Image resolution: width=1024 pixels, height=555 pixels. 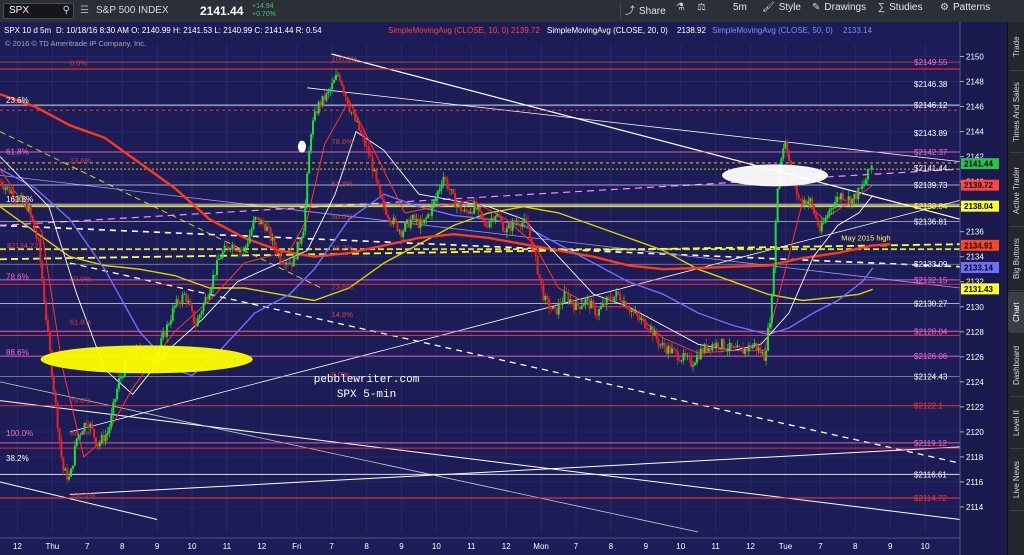 I want to click on search-icon: ⚲, so click(x=66, y=10).